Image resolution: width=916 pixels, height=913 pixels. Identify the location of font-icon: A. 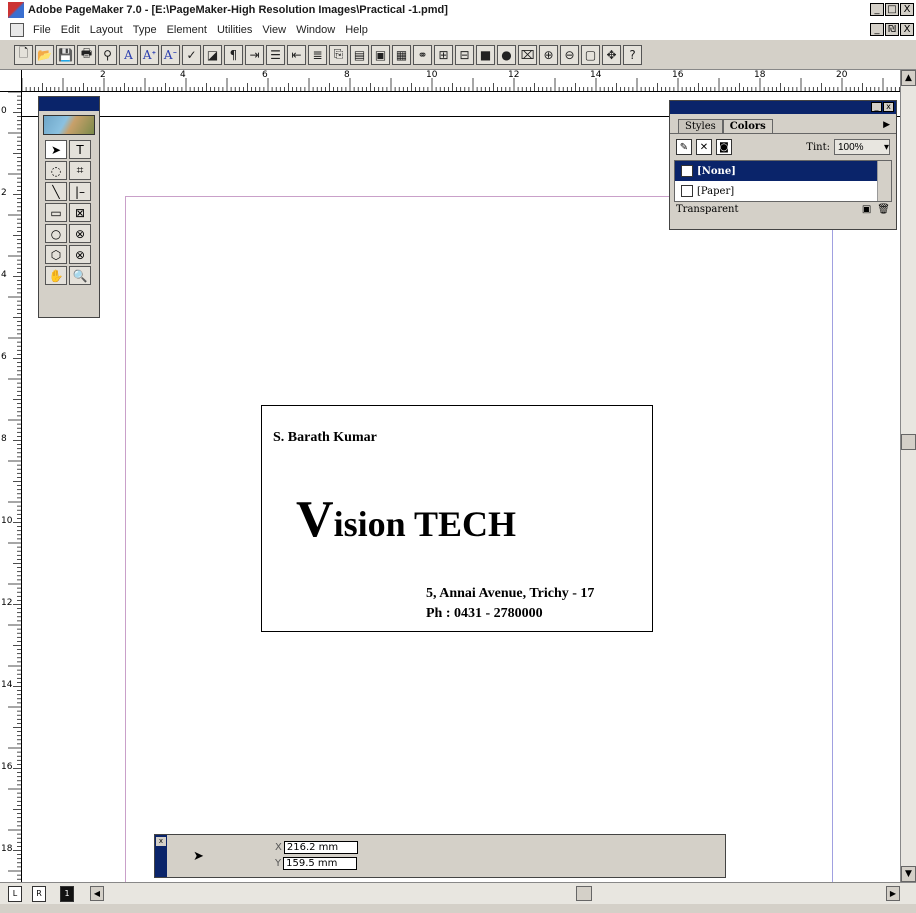
(128, 54).